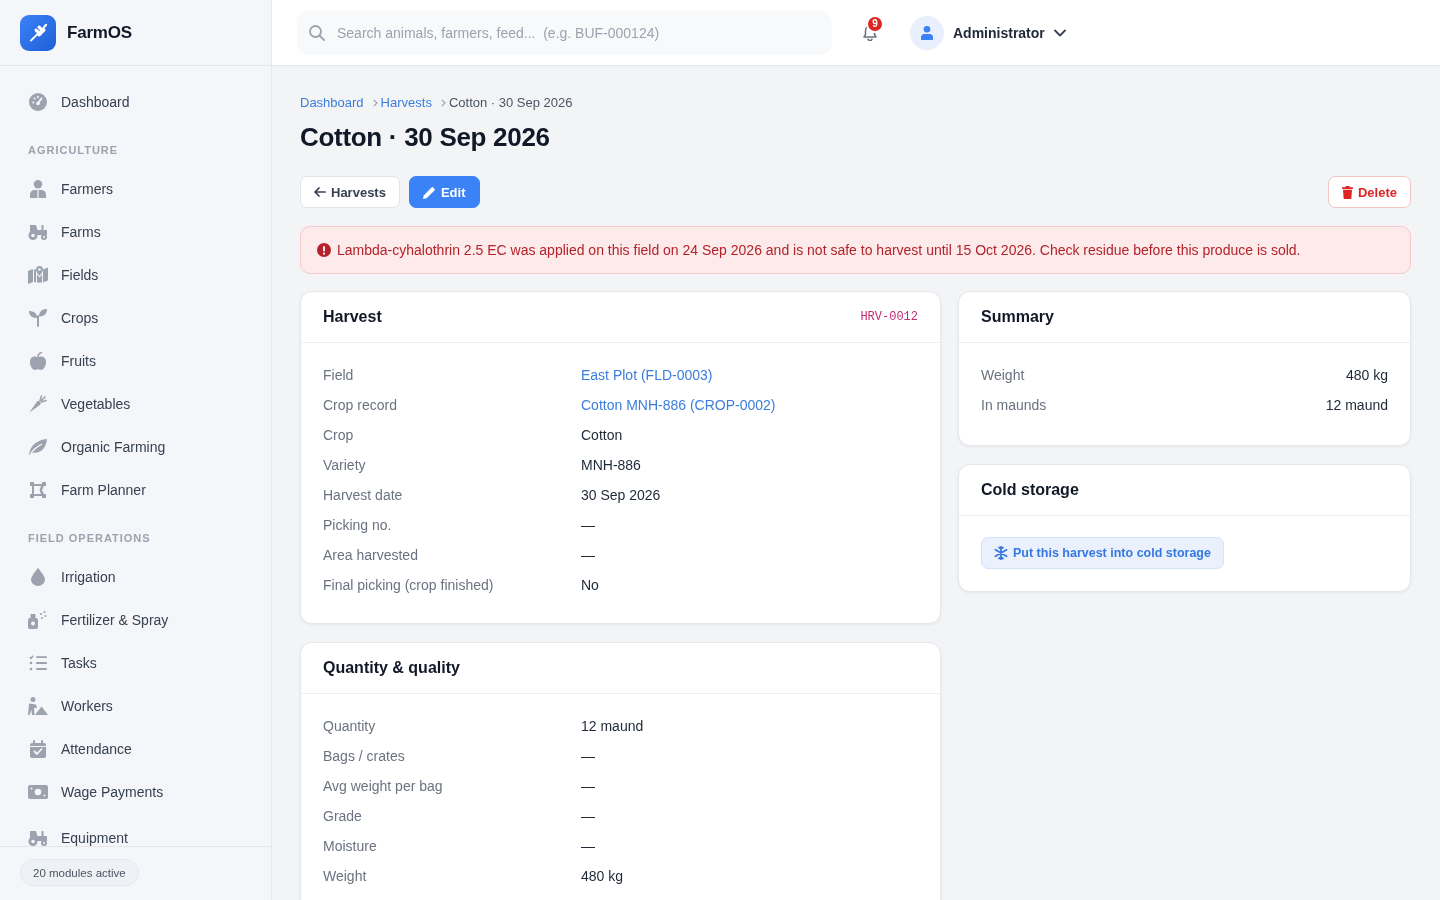  I want to click on edit-button: Edit, so click(444, 192).